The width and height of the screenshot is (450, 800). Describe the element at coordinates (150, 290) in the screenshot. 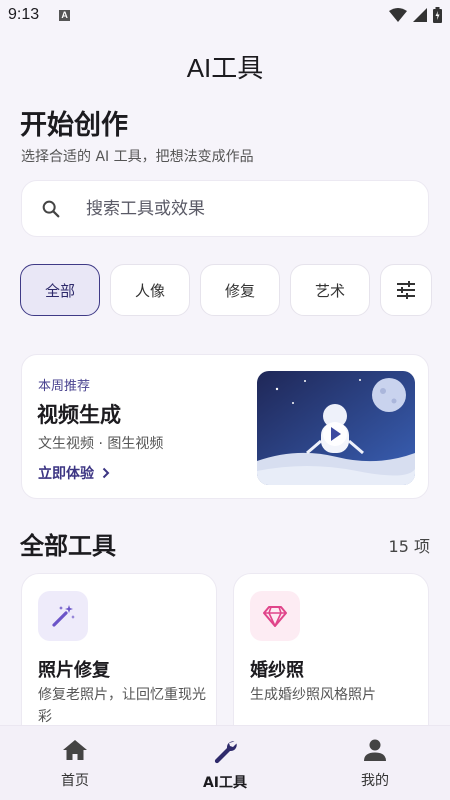

I see `chip-portrait: 人像` at that location.